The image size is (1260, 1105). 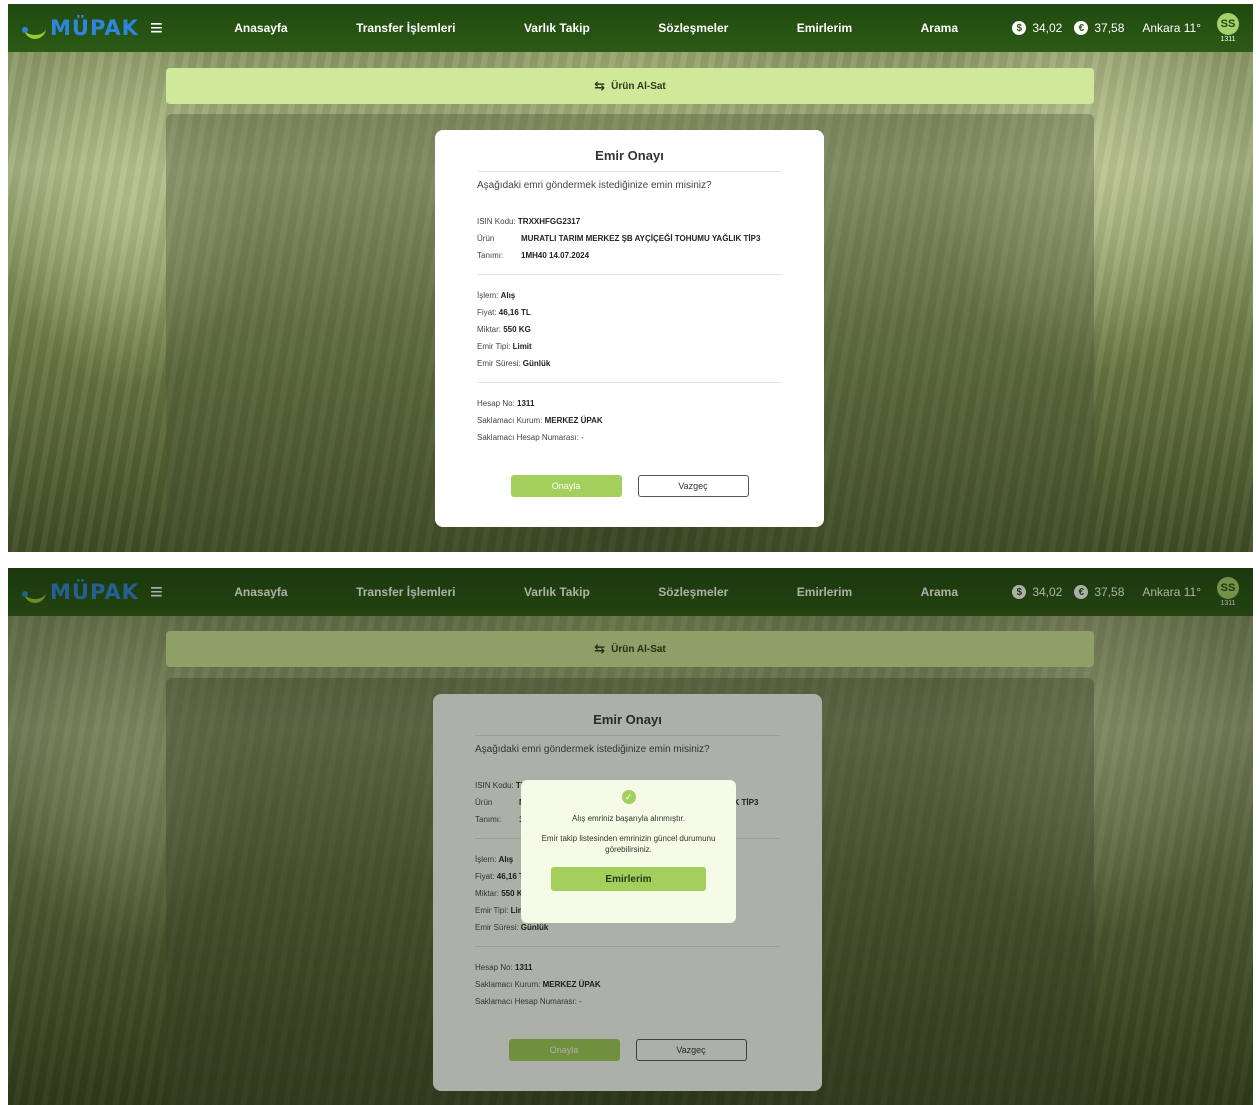 What do you see at coordinates (496, 403) in the screenshot?
I see `hesap-label: Hesap No:` at bounding box center [496, 403].